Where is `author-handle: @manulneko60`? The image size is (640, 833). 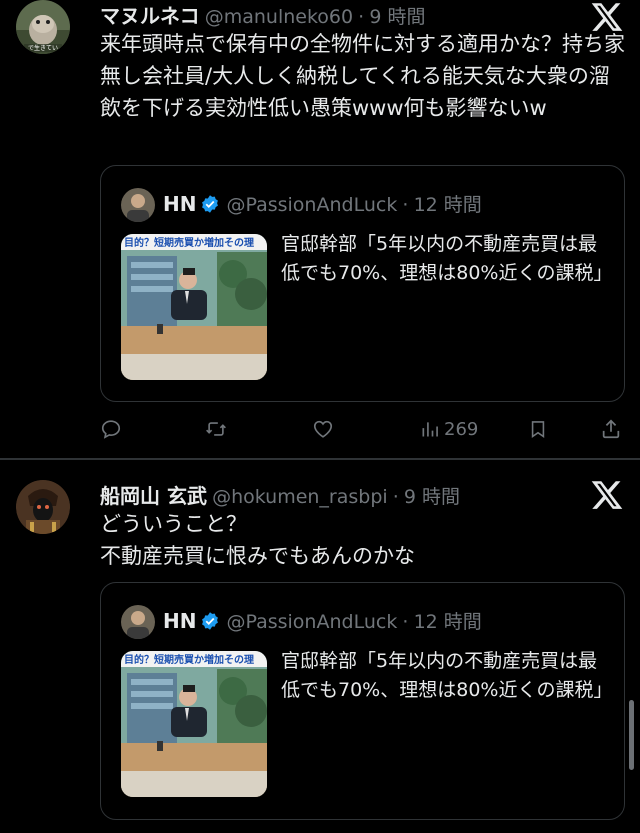 author-handle: @manulneko60 is located at coordinates (279, 17).